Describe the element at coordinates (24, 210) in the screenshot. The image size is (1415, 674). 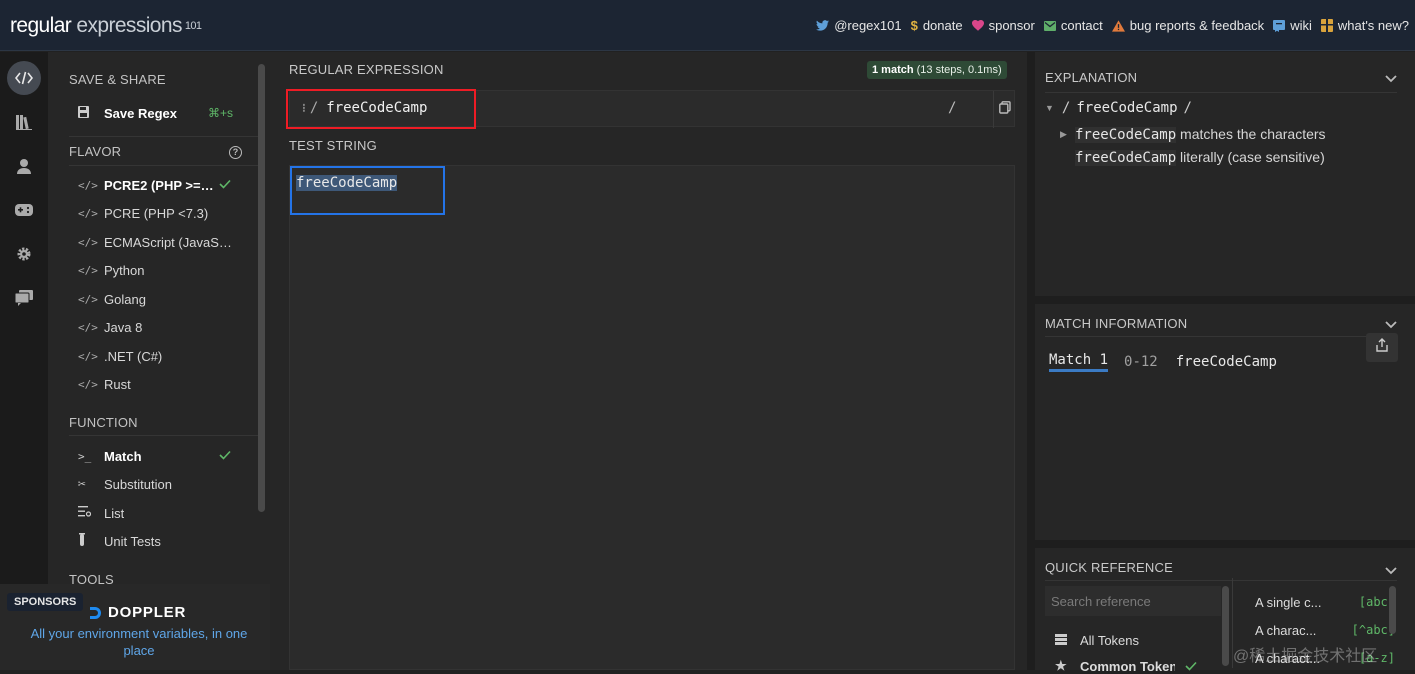
I see `gamepad-icon` at that location.